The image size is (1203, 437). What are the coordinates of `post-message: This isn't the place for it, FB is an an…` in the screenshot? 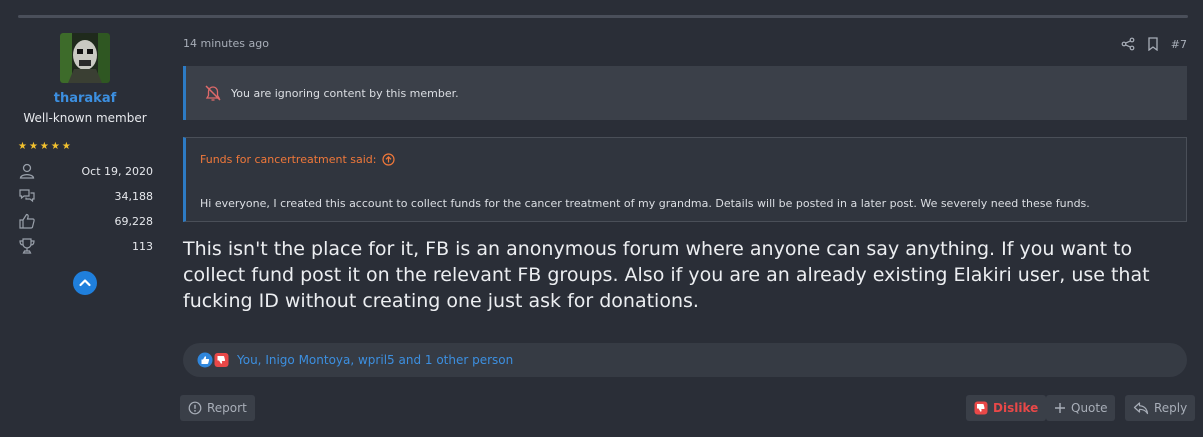 It's located at (688, 275).